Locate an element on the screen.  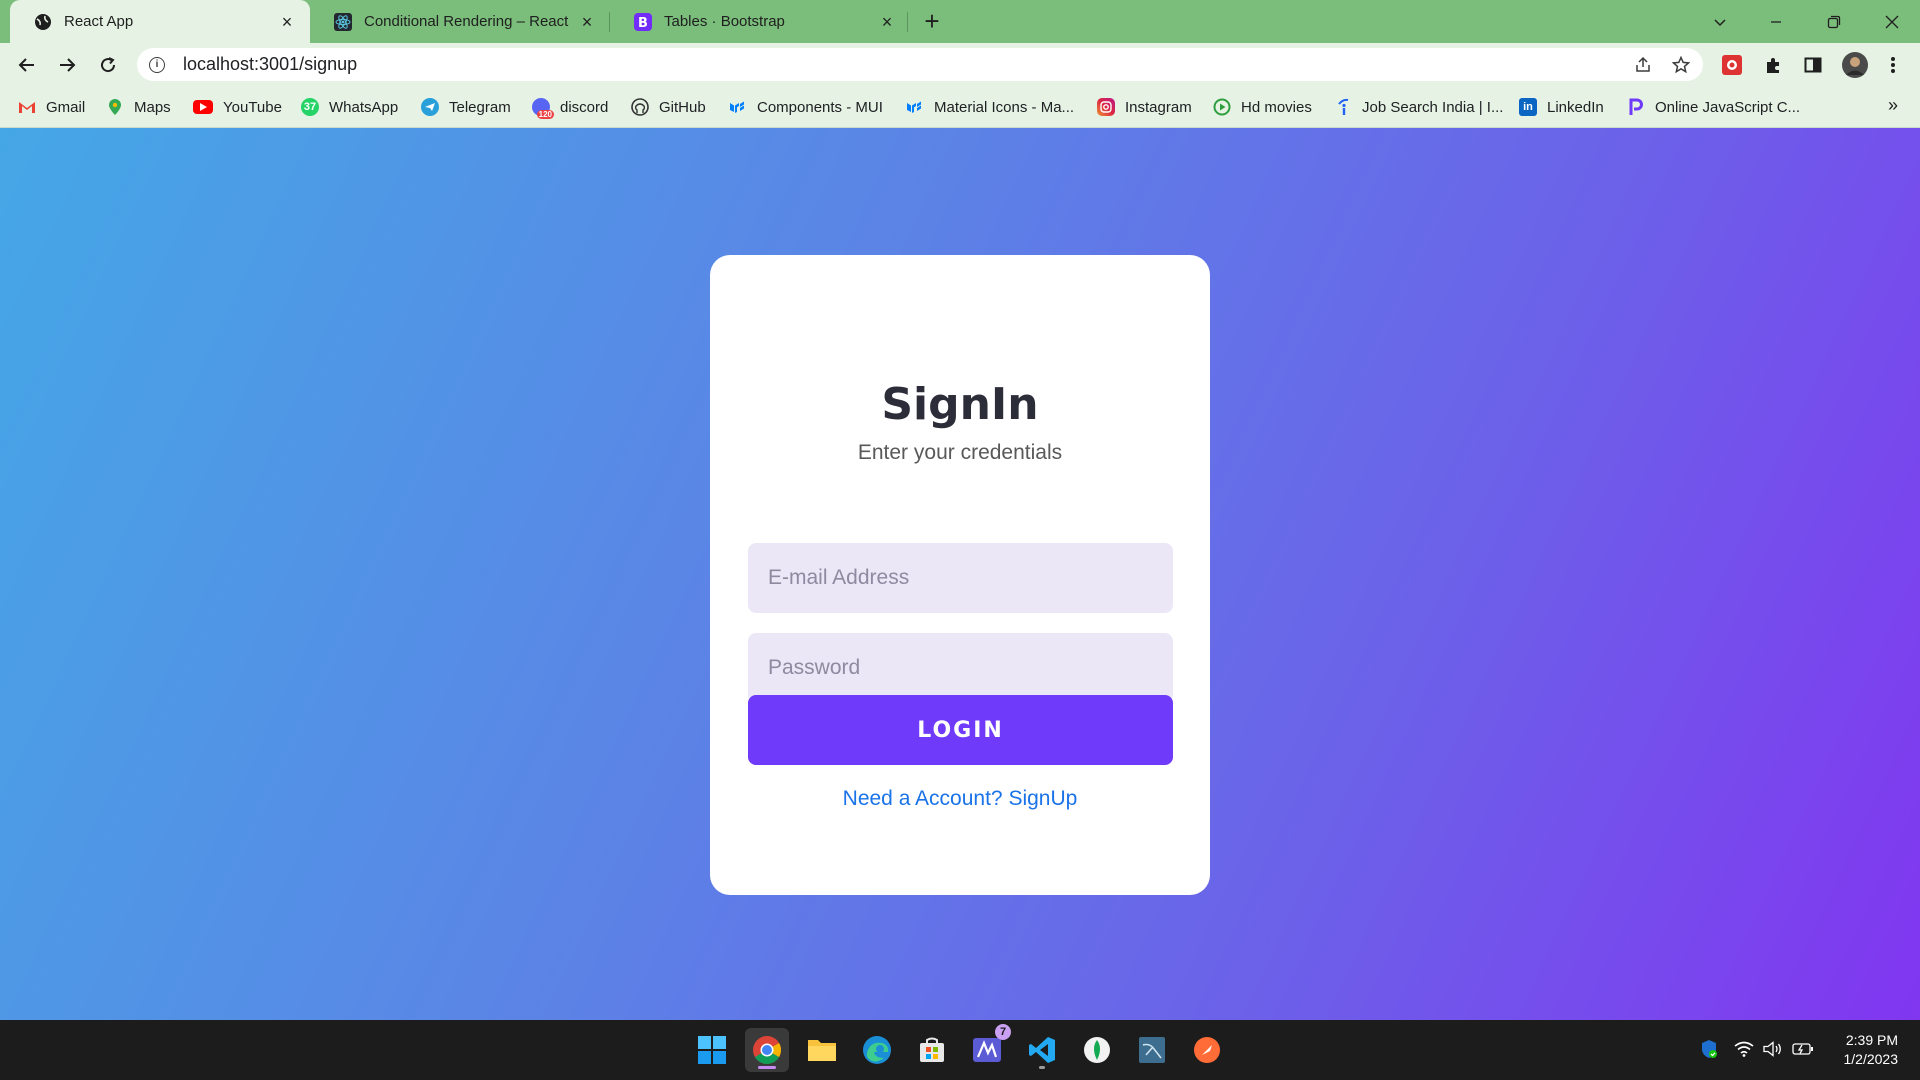
bookmark-gmail: Gmail is located at coordinates (51, 107).